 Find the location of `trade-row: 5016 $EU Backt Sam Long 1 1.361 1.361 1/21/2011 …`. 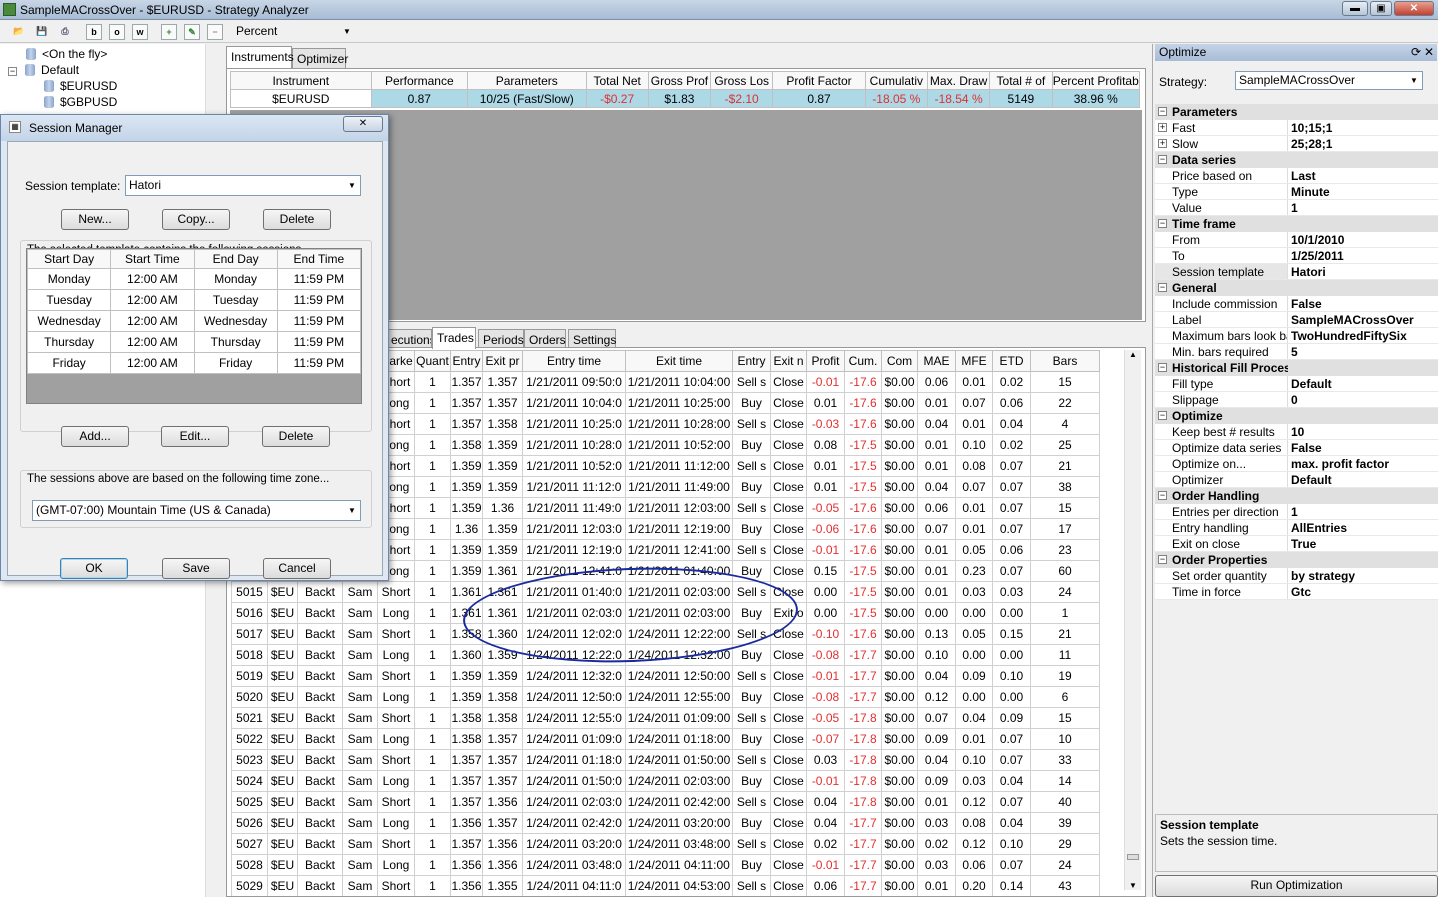

trade-row: 5016 $EU Backt Sam Long 1 1.361 1.361 1/21/2011 … is located at coordinates (665, 613).